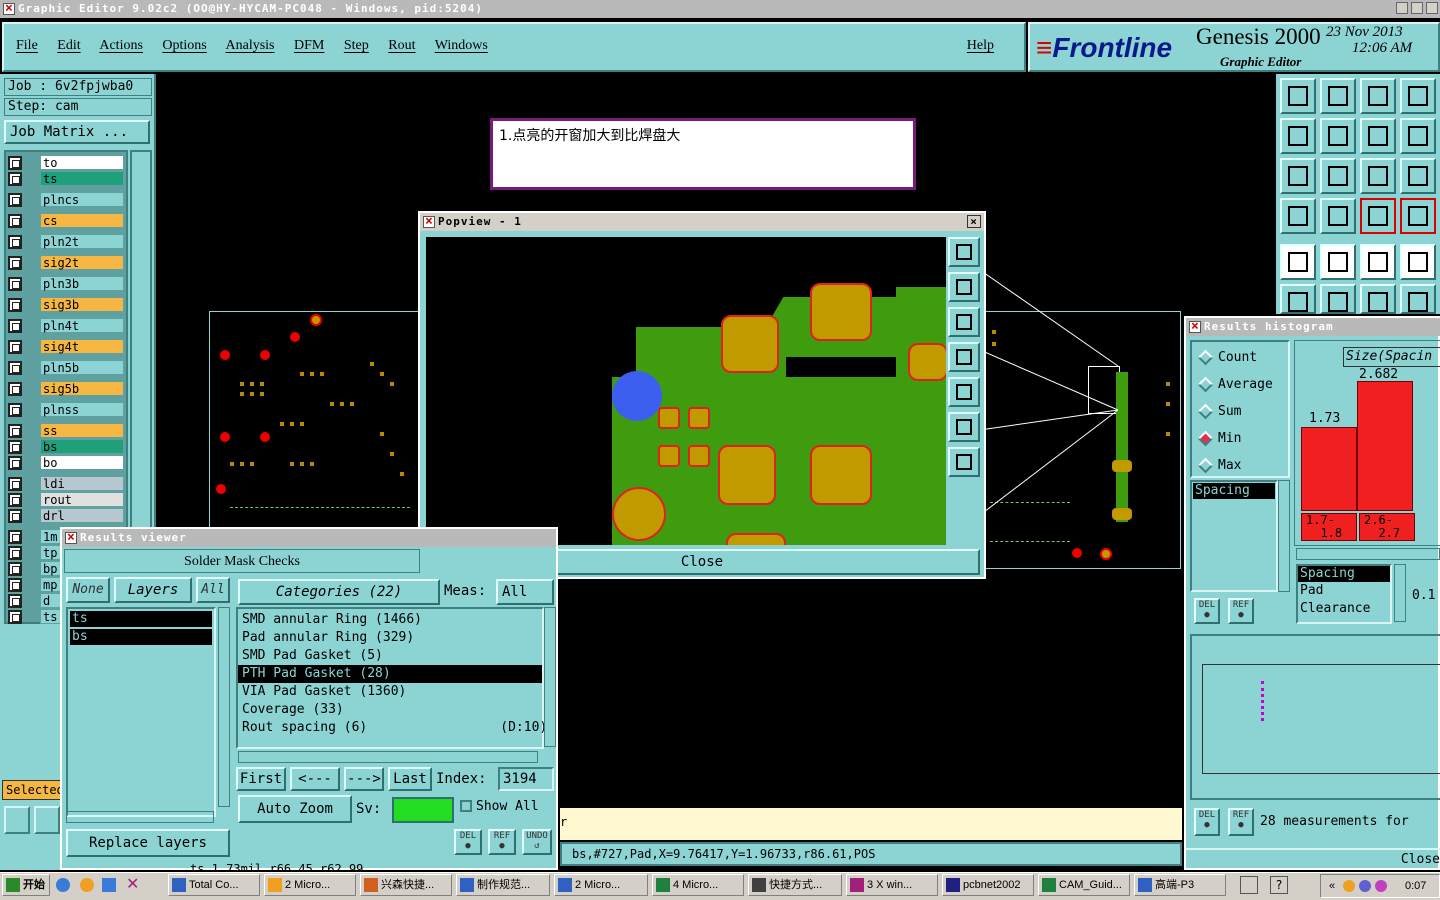  Describe the element at coordinates (1400, 593) in the screenshot. I see `histogram-list2-scroll` at that location.